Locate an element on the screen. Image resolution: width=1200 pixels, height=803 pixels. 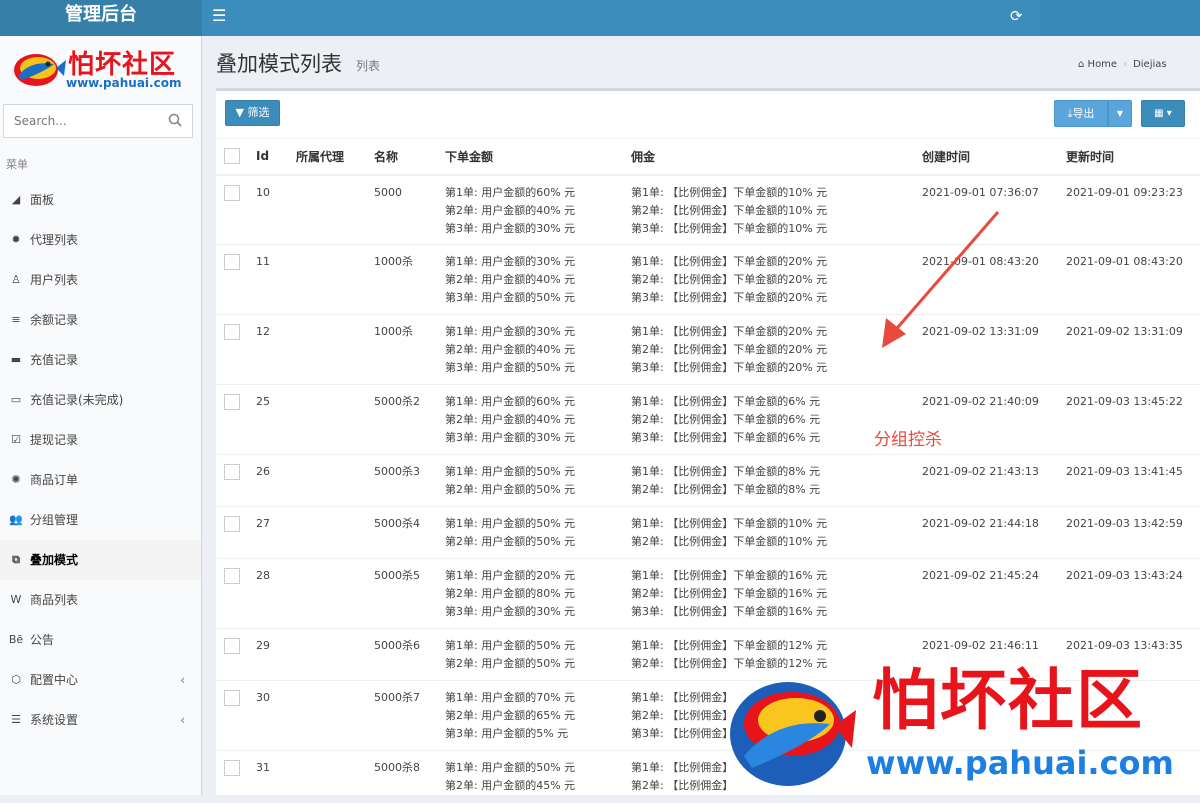
sidebar-item-label: 用户列表 is located at coordinates (54, 280).